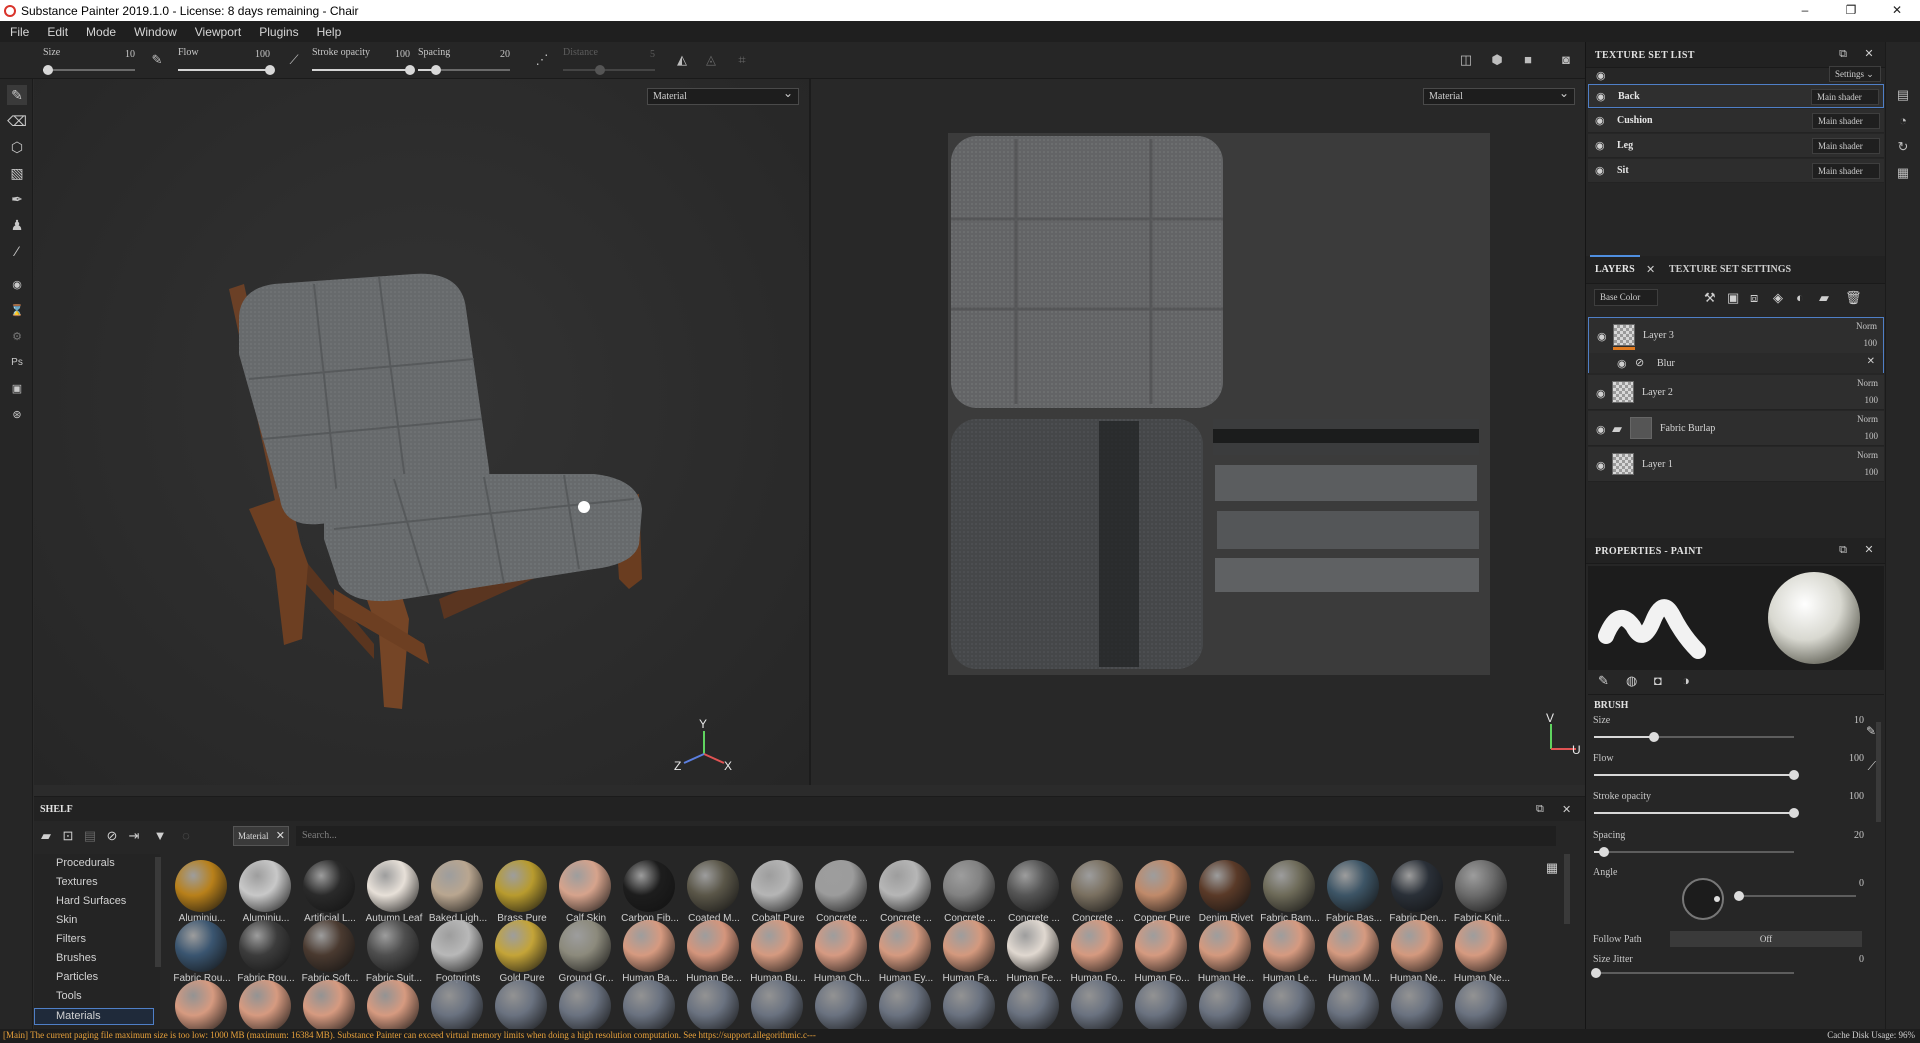 The width and height of the screenshot is (1920, 1043). Describe the element at coordinates (1730, 269) in the screenshot. I see `tab-texture-set-settings: TEXTURE SET SETTINGS` at that location.